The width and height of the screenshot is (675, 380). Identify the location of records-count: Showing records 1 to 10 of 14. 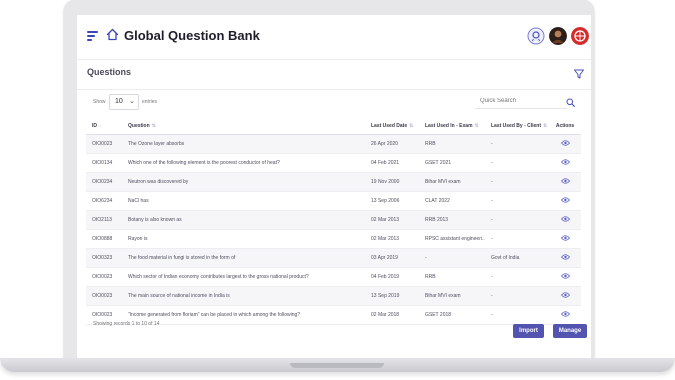
(126, 324).